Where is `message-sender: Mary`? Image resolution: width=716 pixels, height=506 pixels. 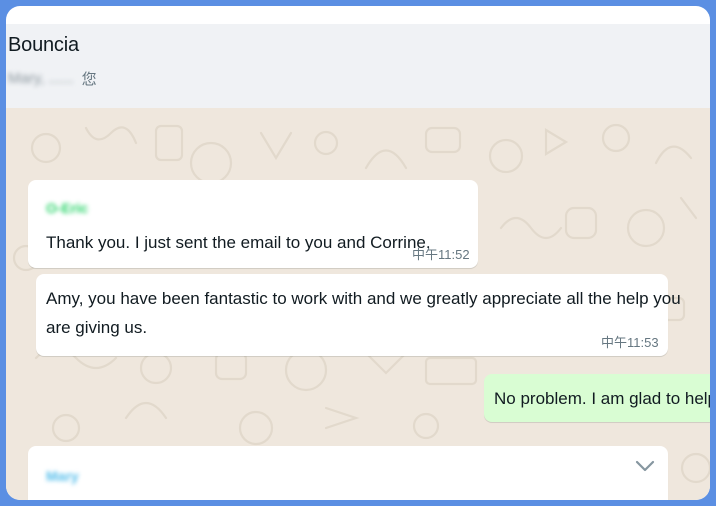 message-sender: Mary is located at coordinates (62, 476).